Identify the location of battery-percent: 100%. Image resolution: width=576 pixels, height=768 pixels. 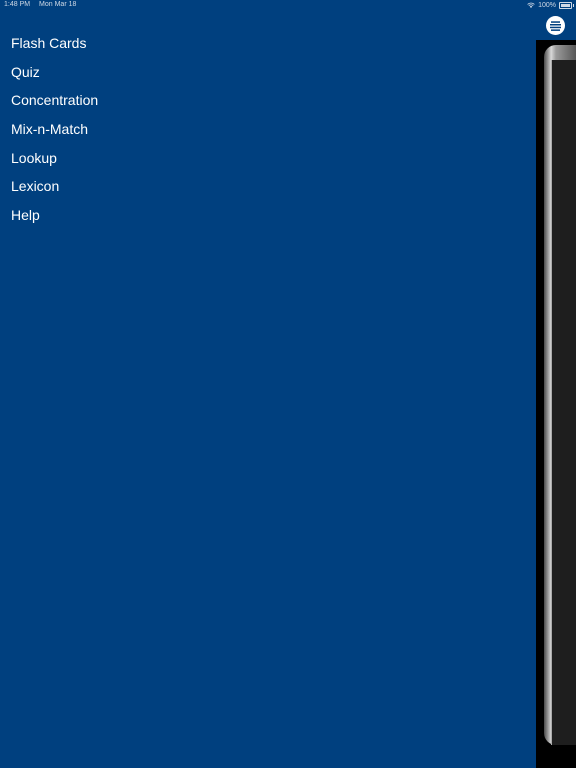
(547, 5).